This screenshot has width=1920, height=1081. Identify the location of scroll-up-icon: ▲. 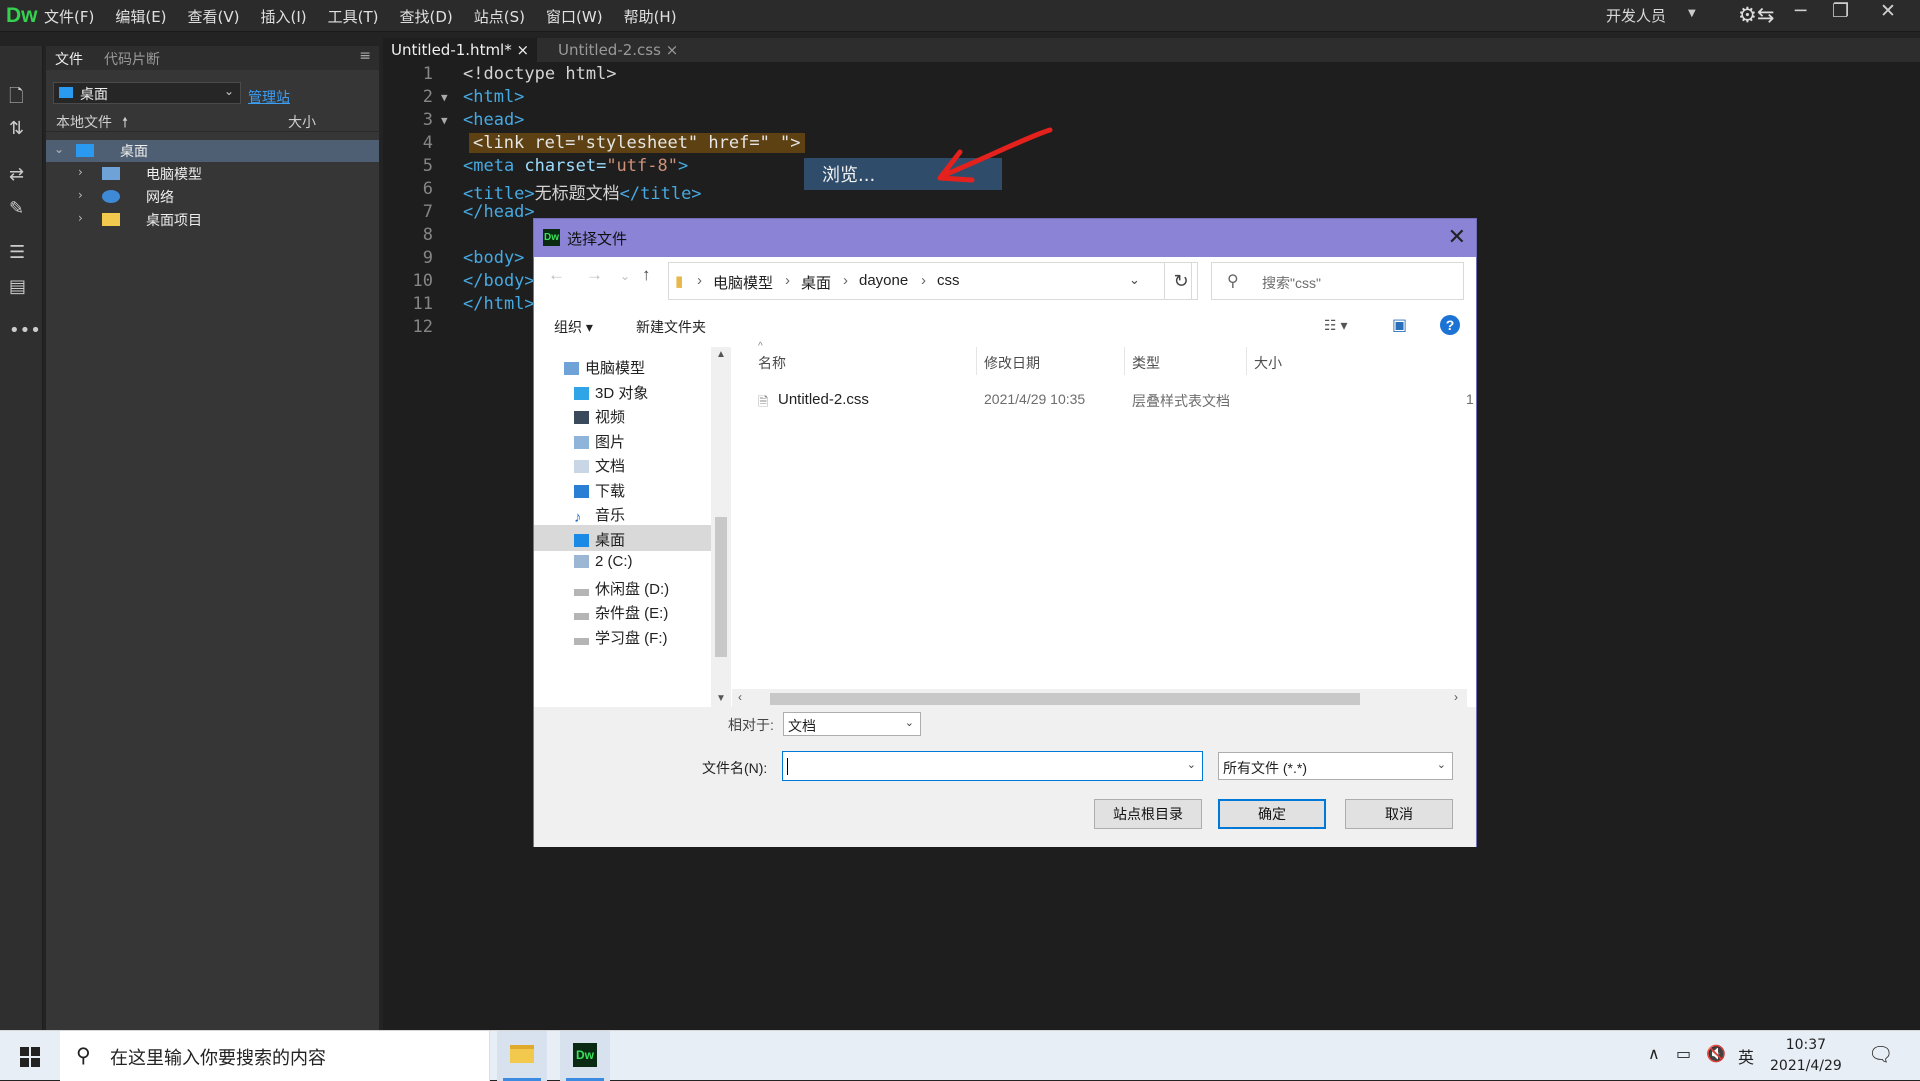
(721, 354).